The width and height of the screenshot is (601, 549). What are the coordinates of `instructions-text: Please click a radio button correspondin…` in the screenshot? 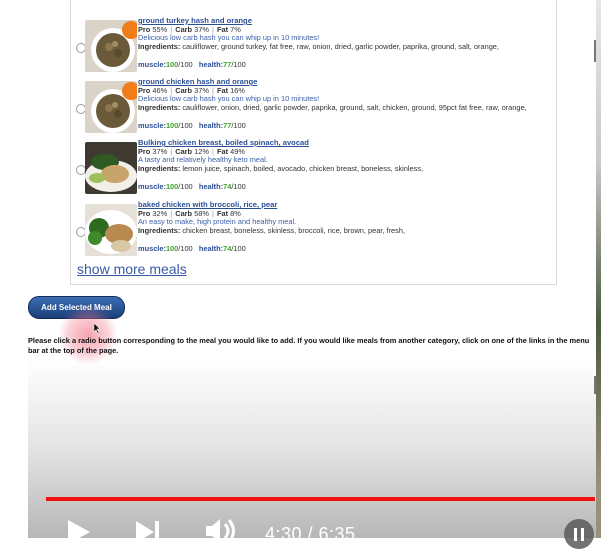 It's located at (309, 345).